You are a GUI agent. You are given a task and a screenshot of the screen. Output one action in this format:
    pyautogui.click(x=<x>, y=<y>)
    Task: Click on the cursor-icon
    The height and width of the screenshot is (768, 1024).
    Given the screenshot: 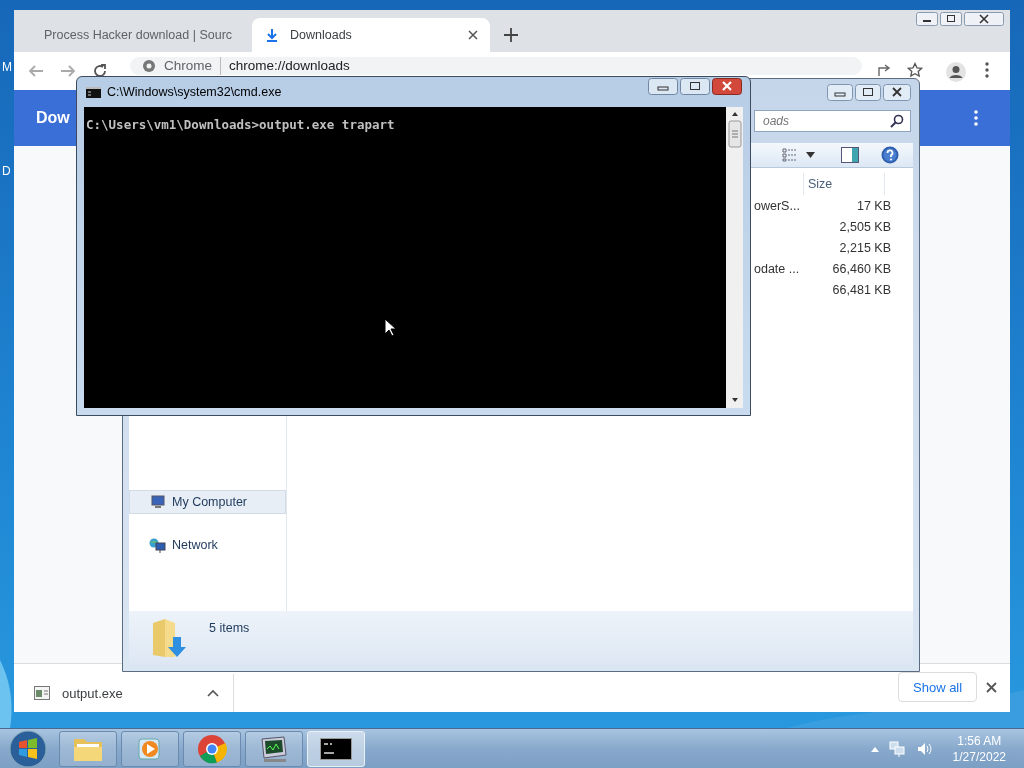 What is the action you would take?
    pyautogui.click(x=390, y=327)
    